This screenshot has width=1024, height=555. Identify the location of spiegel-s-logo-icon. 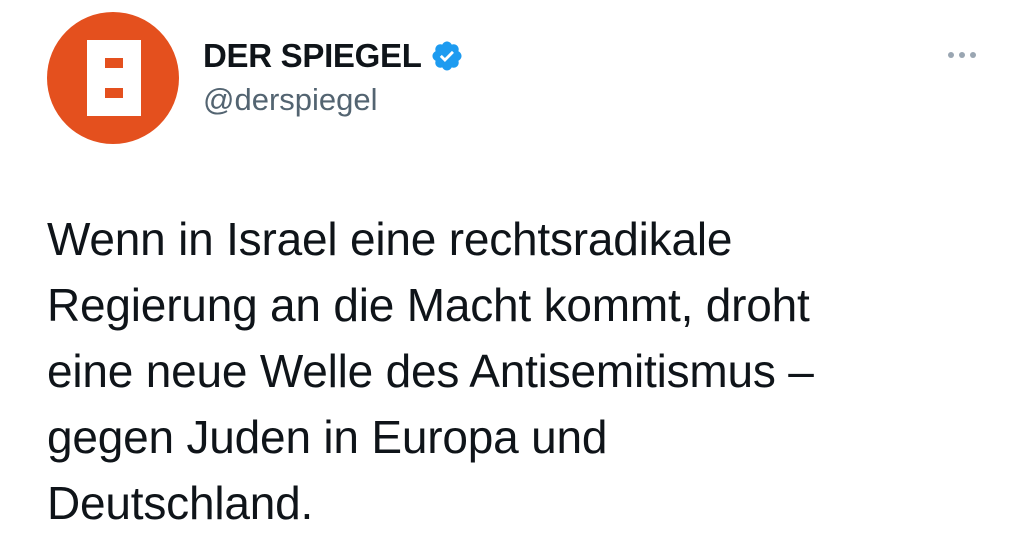
(114, 78).